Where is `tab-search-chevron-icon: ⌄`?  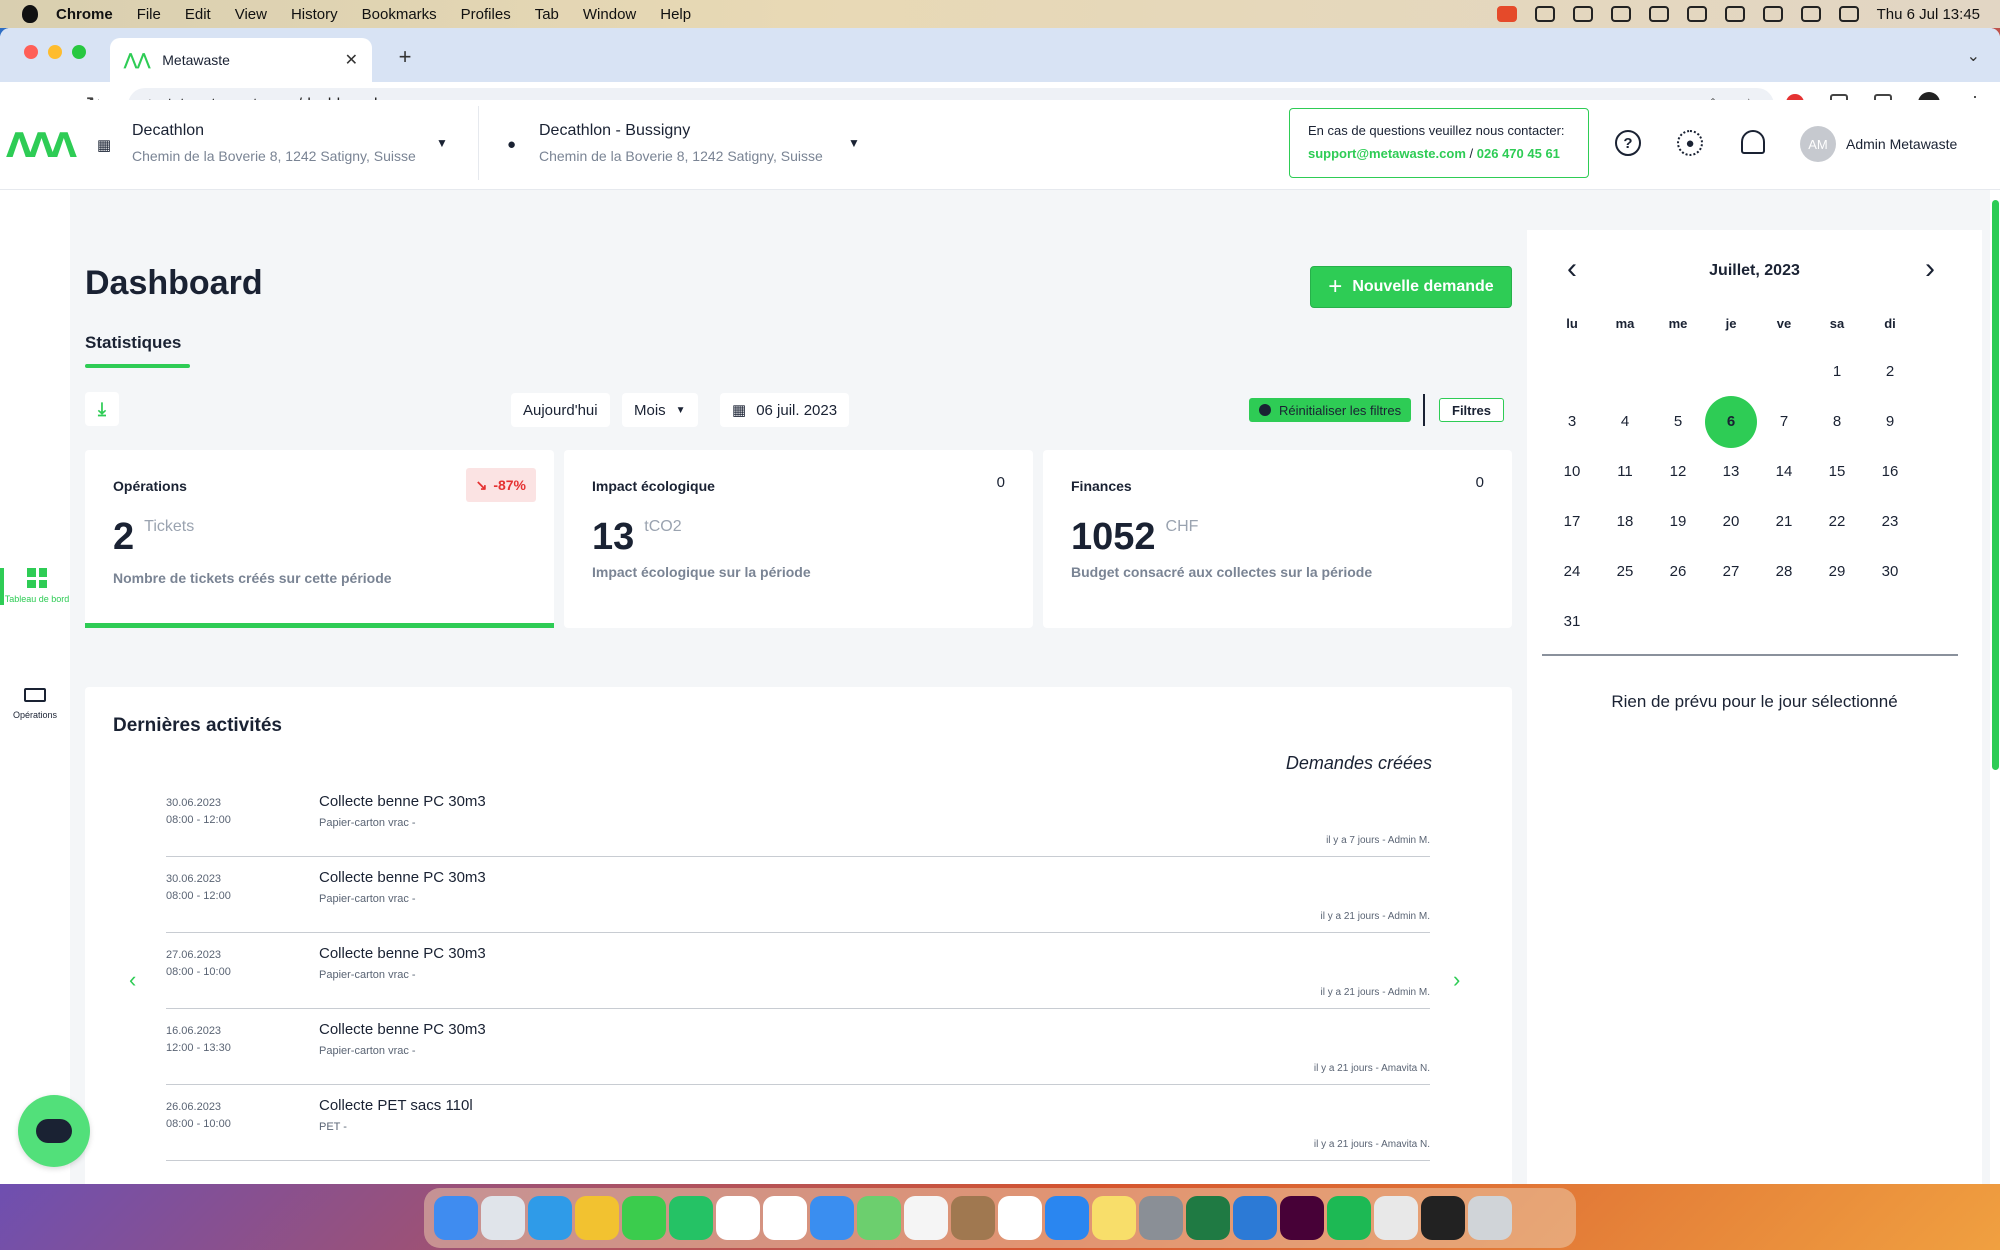
tab-search-chevron-icon: ⌄ is located at coordinates (1973, 56).